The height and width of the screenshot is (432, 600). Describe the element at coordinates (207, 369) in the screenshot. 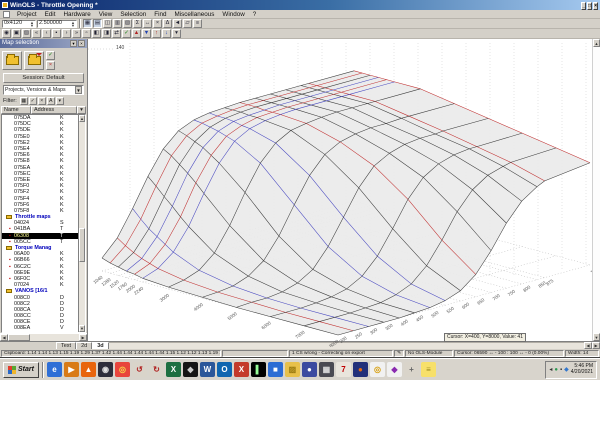

I see `taskbar-word-icon: W` at that location.